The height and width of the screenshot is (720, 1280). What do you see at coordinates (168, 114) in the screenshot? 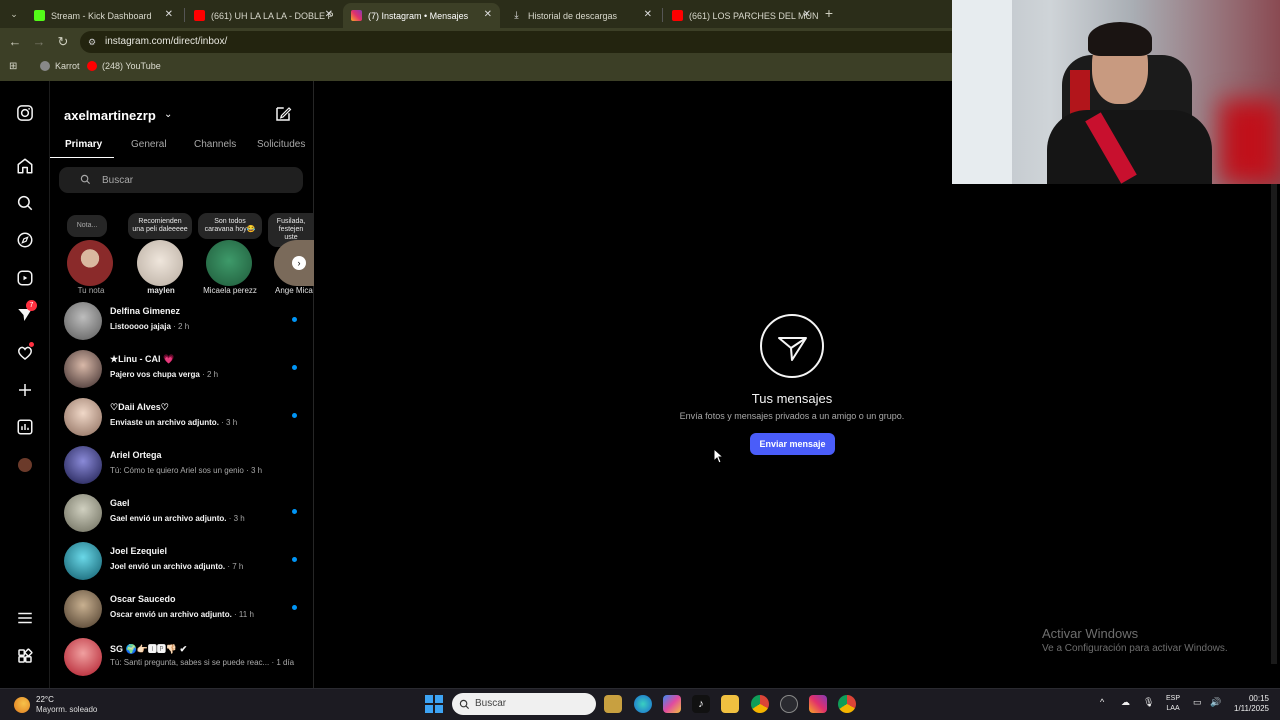
I see `chevron-down-icon: ⌄` at bounding box center [168, 114].